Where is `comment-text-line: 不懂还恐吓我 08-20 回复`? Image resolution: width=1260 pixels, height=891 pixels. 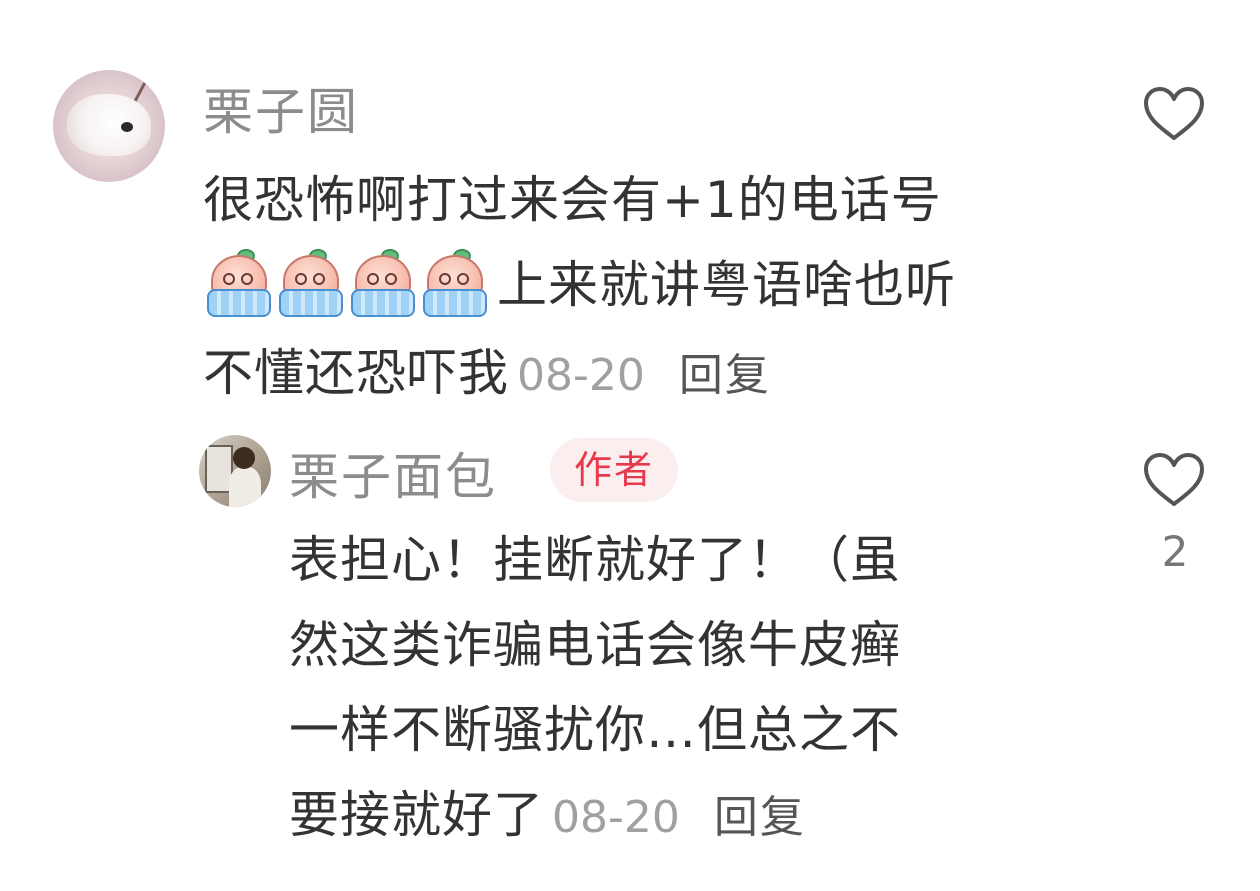 comment-text-line: 不懂还恐吓我 08-20 回复 is located at coordinates (643, 374).